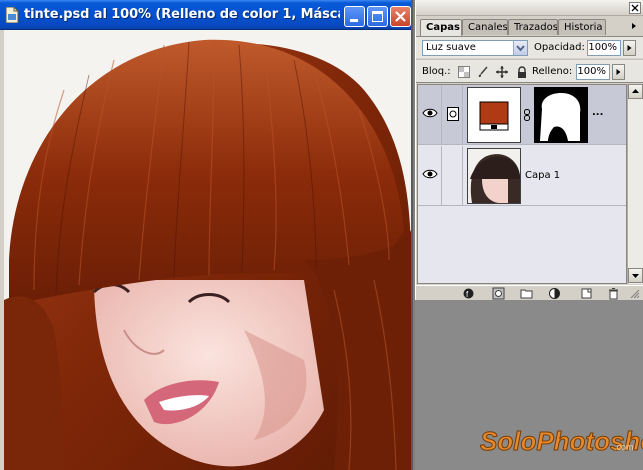 This screenshot has width=643, height=470. I want to click on add-mask-icon, so click(498, 293).